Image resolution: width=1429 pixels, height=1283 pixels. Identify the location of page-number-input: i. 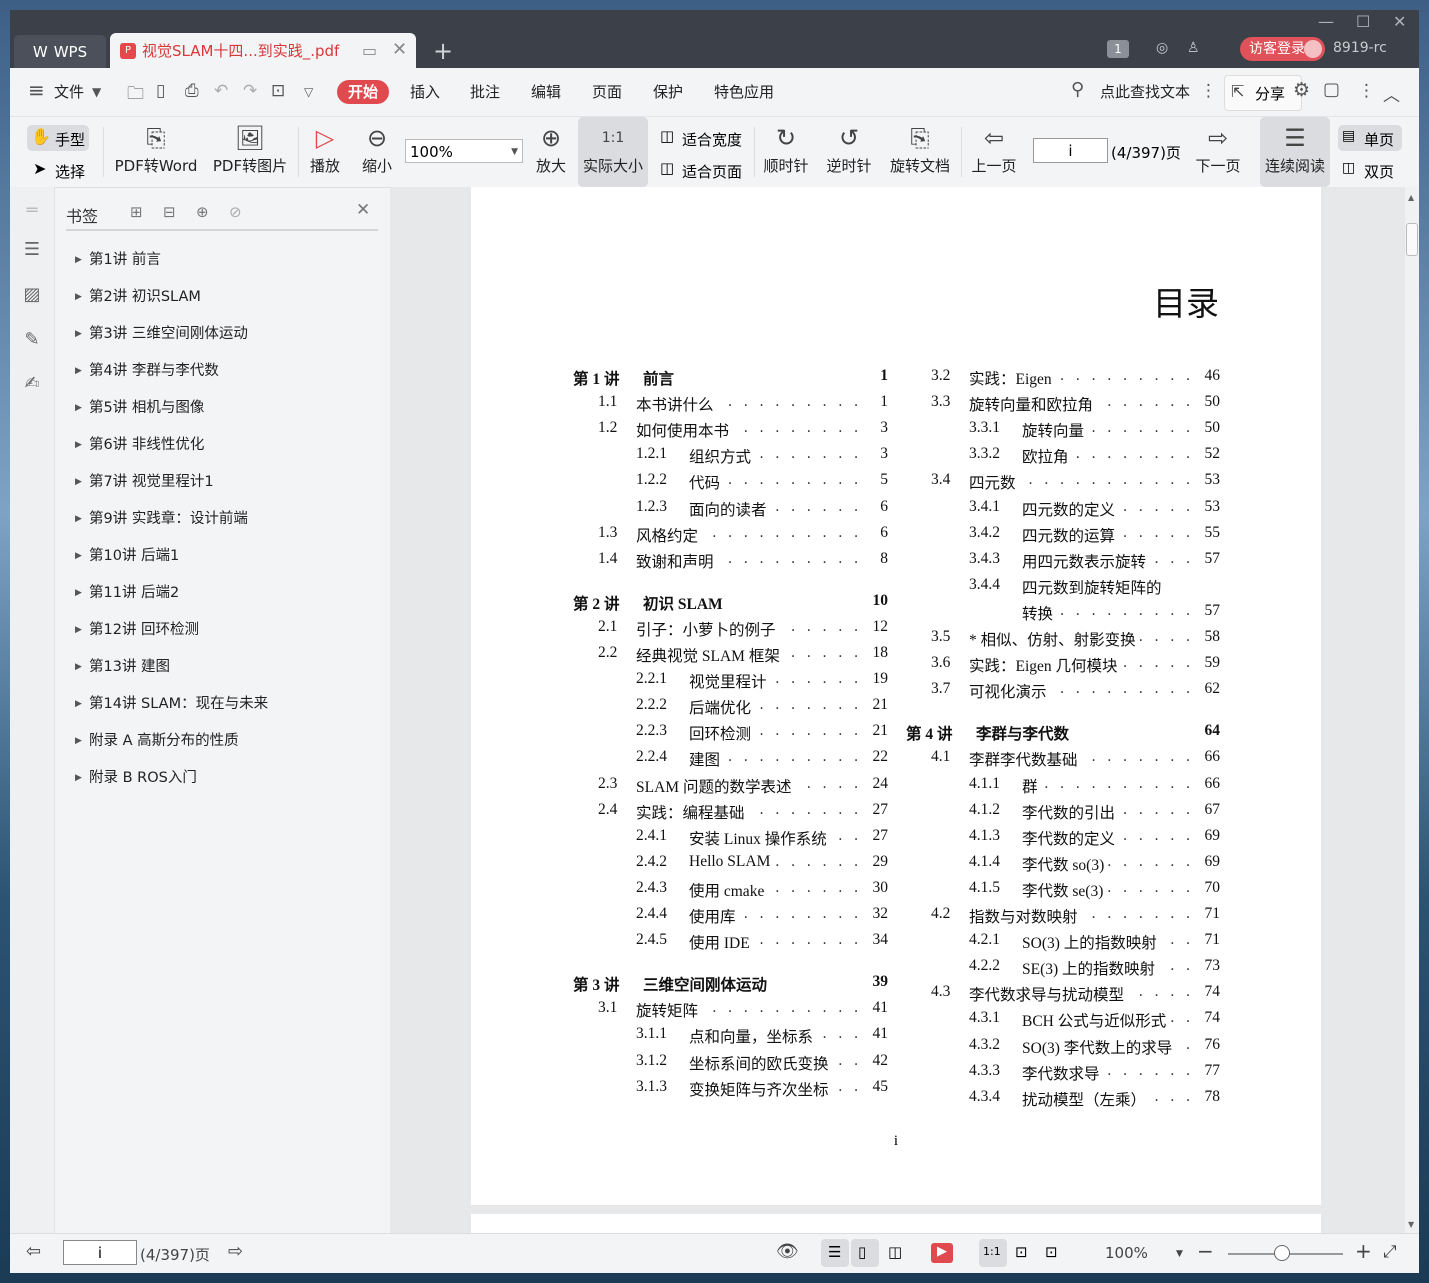
(1070, 150).